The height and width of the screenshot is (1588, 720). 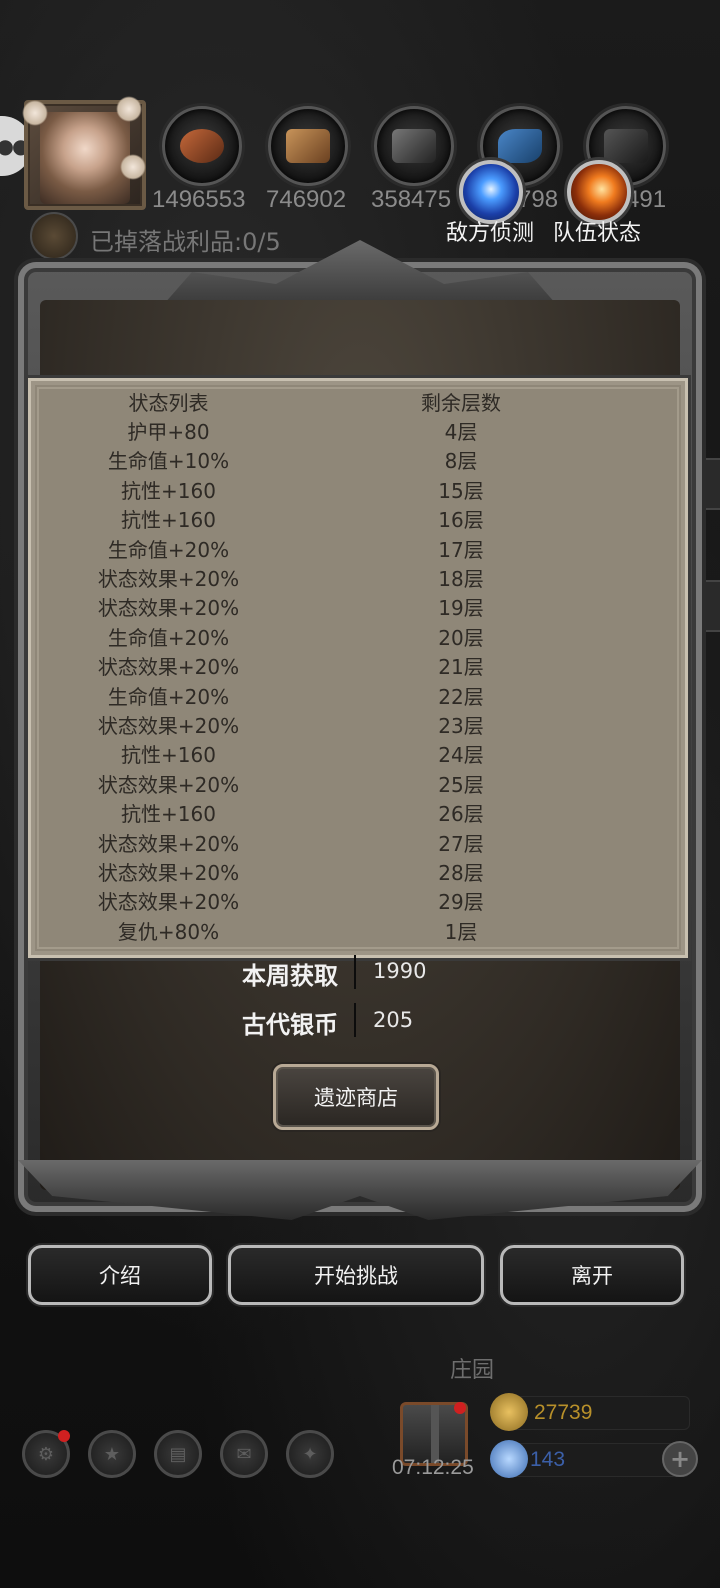 I want to click on manor-label: 庄园, so click(x=472, y=1370).